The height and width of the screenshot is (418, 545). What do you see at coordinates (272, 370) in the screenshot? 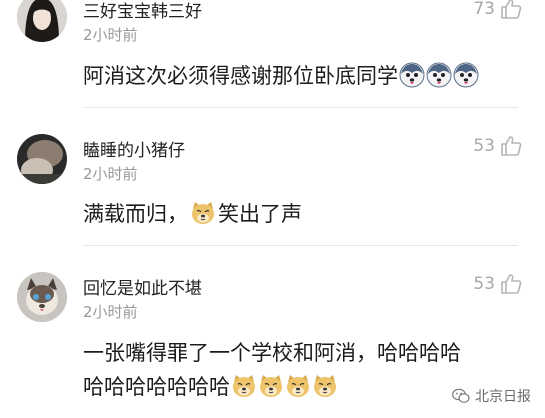
I see `comment-text: 一张嘴得罪了一个学校和阿消，哈哈哈哈 哈哈哈哈哈哈哈` at bounding box center [272, 370].